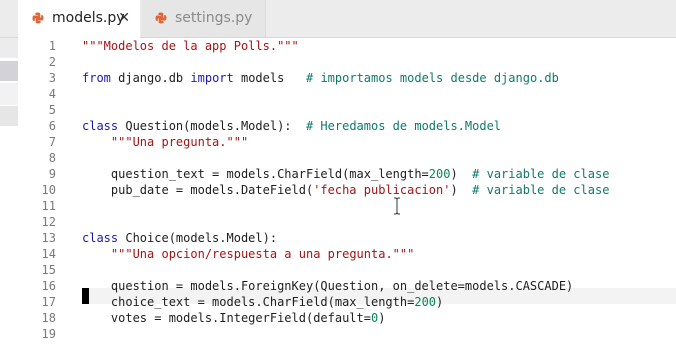 The image size is (676, 358). Describe the element at coordinates (198, 190) in the screenshot. I see `code-token: pub_date = models.DateField(` at that location.